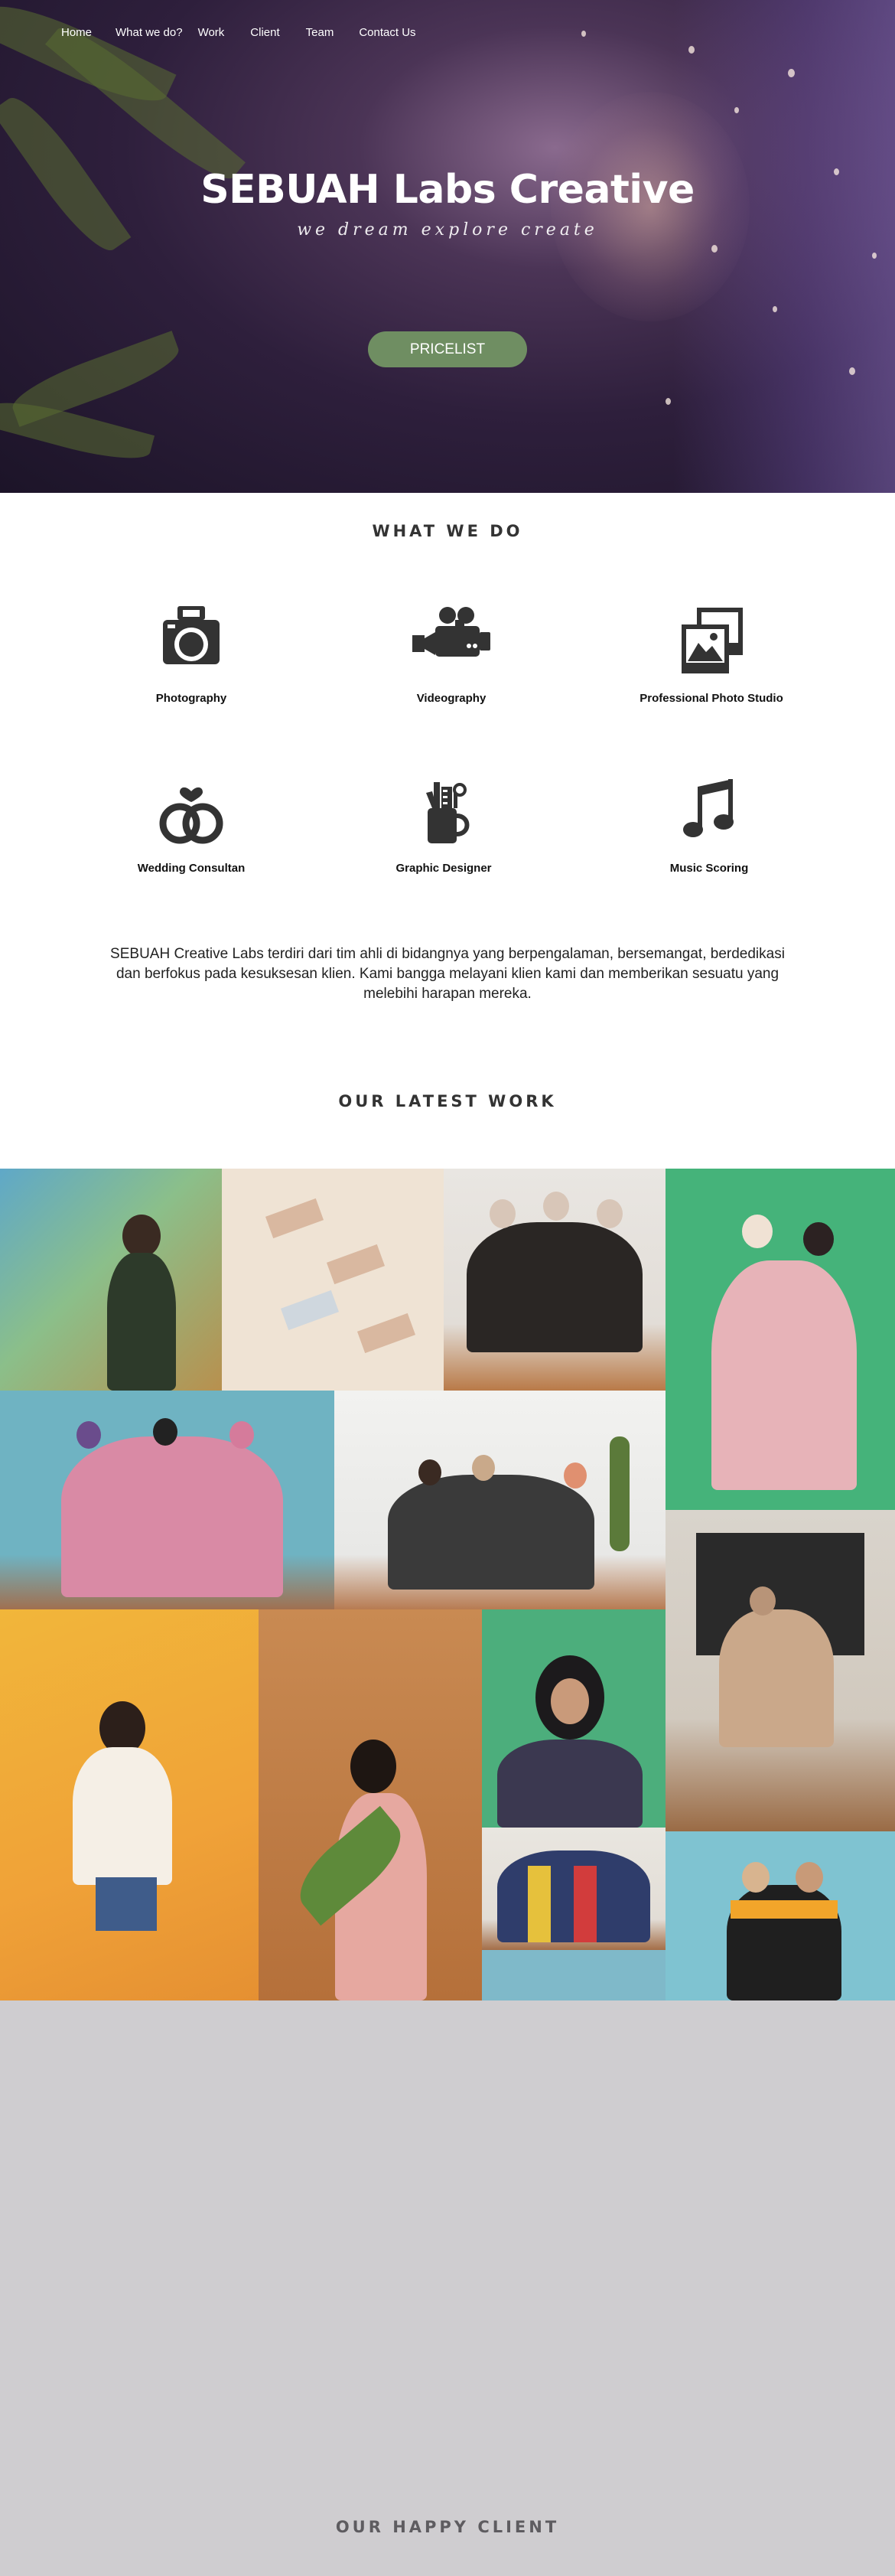  I want to click on service-label: Professional Photo Studio, so click(711, 698).